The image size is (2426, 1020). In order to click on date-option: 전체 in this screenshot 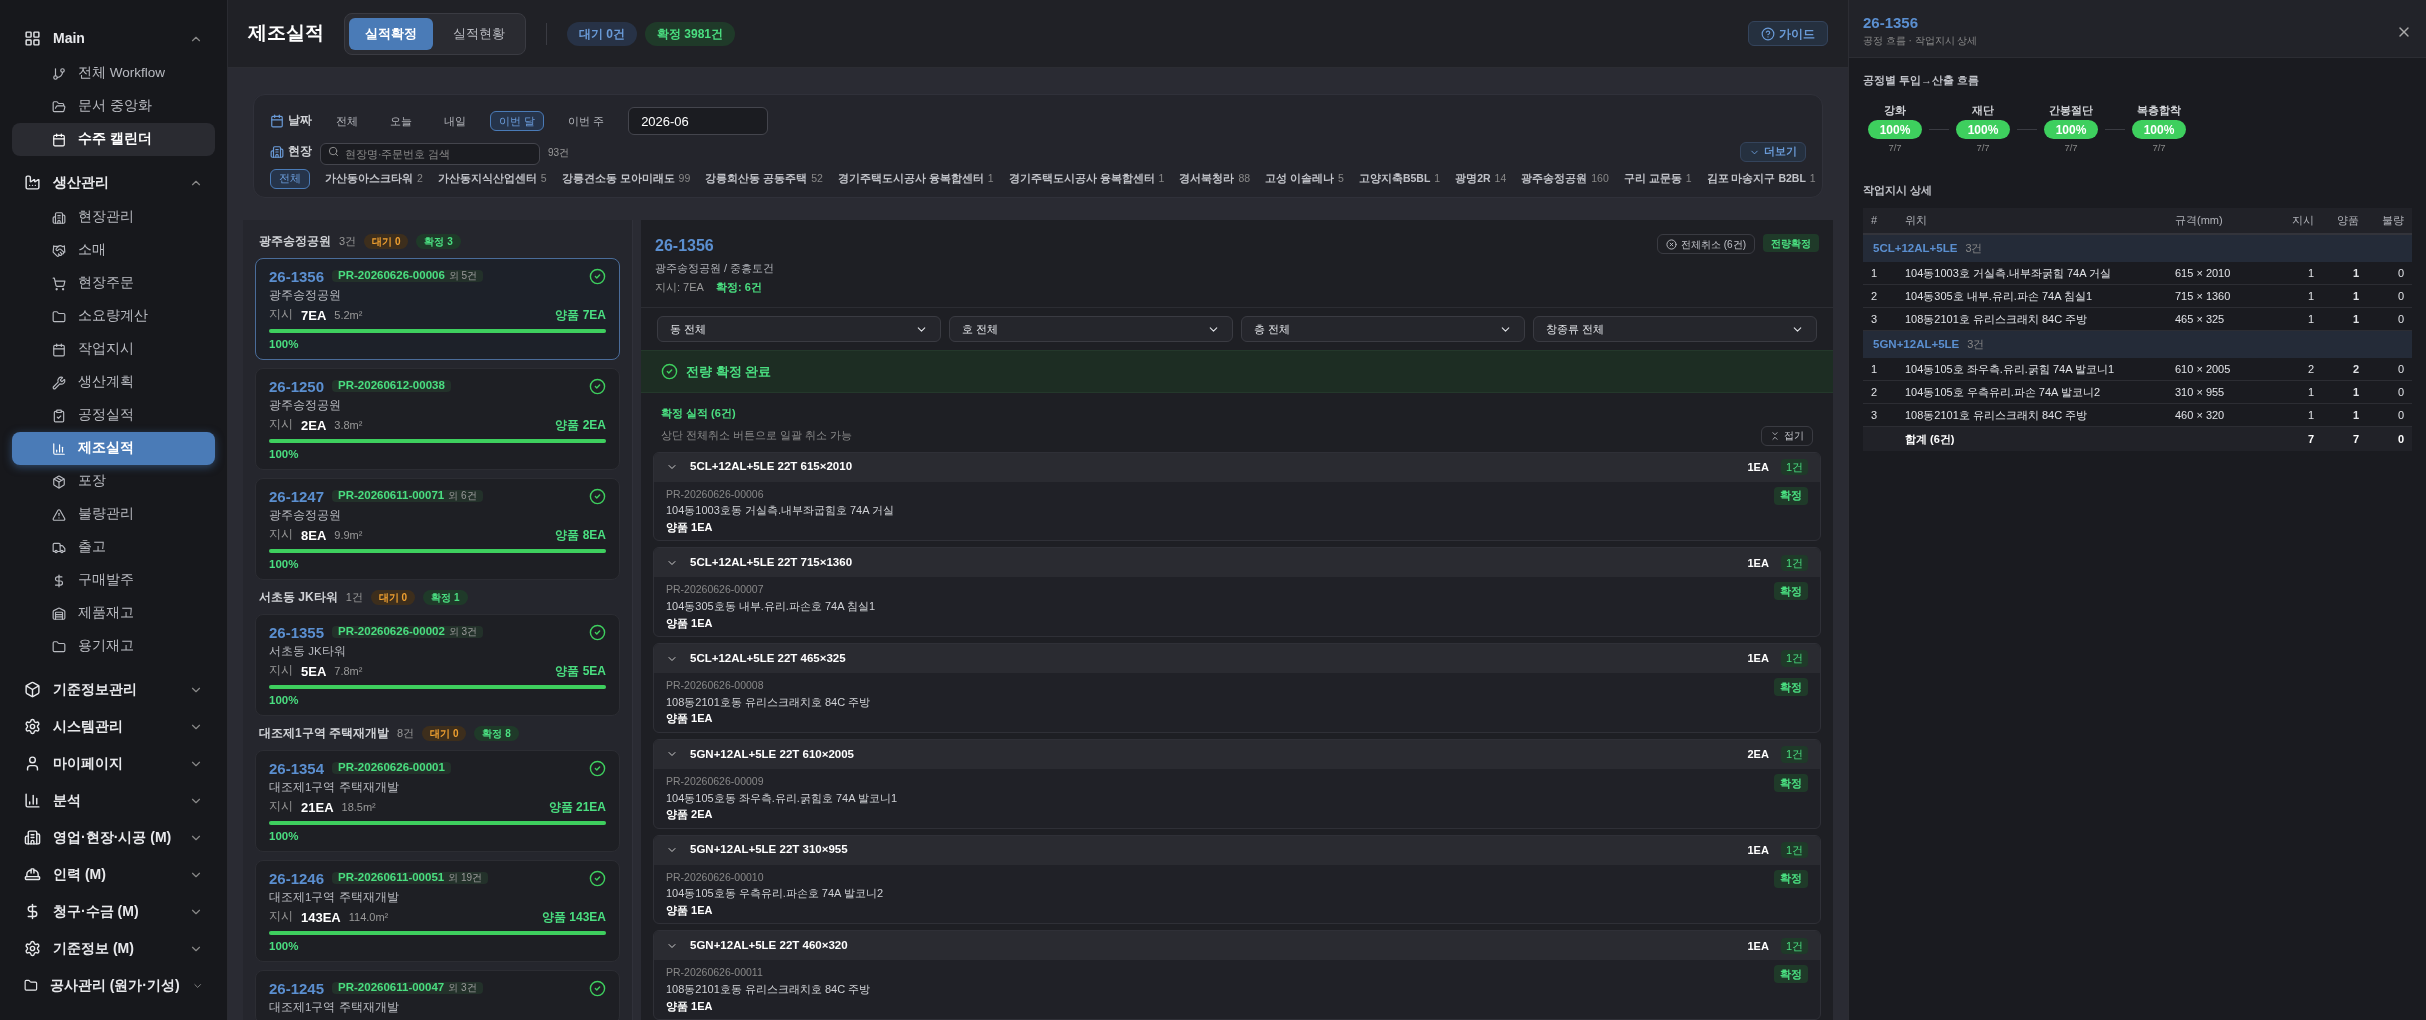, I will do `click(347, 121)`.